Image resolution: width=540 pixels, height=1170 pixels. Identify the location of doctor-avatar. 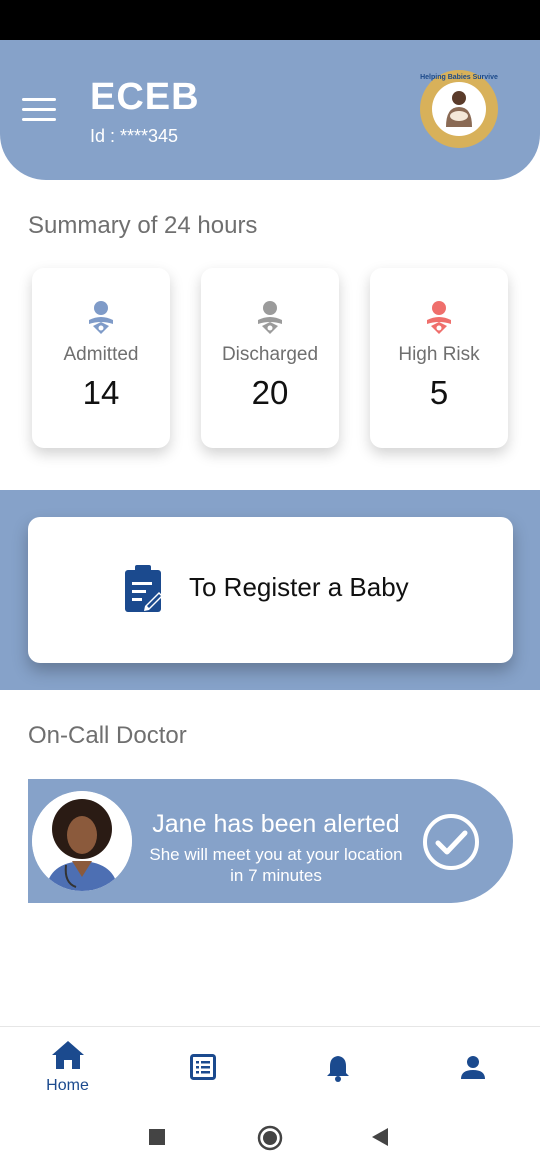
(82, 841).